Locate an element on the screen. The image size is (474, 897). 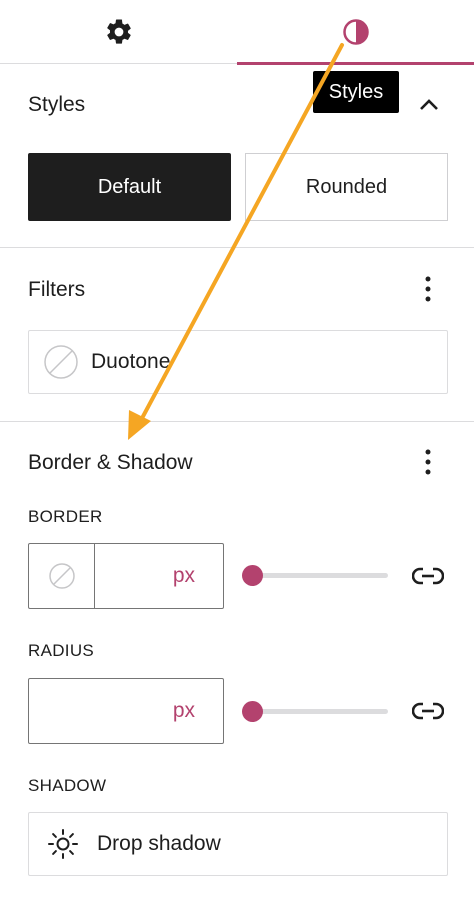
tab-settings is located at coordinates (118, 32).